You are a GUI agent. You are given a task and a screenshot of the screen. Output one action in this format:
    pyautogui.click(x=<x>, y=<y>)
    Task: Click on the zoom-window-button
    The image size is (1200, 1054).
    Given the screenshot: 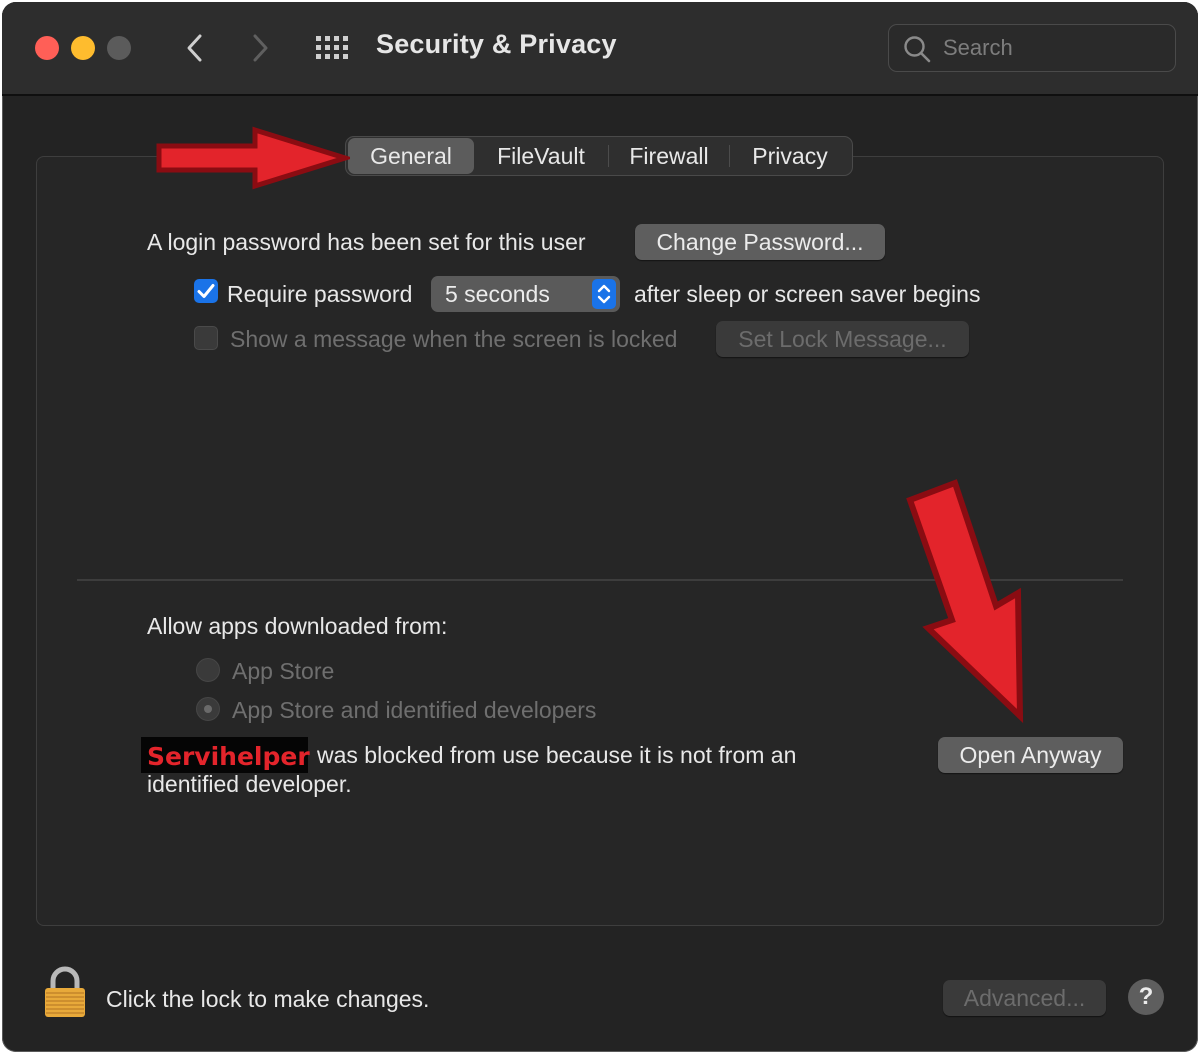 What is the action you would take?
    pyautogui.click(x=119, y=48)
    